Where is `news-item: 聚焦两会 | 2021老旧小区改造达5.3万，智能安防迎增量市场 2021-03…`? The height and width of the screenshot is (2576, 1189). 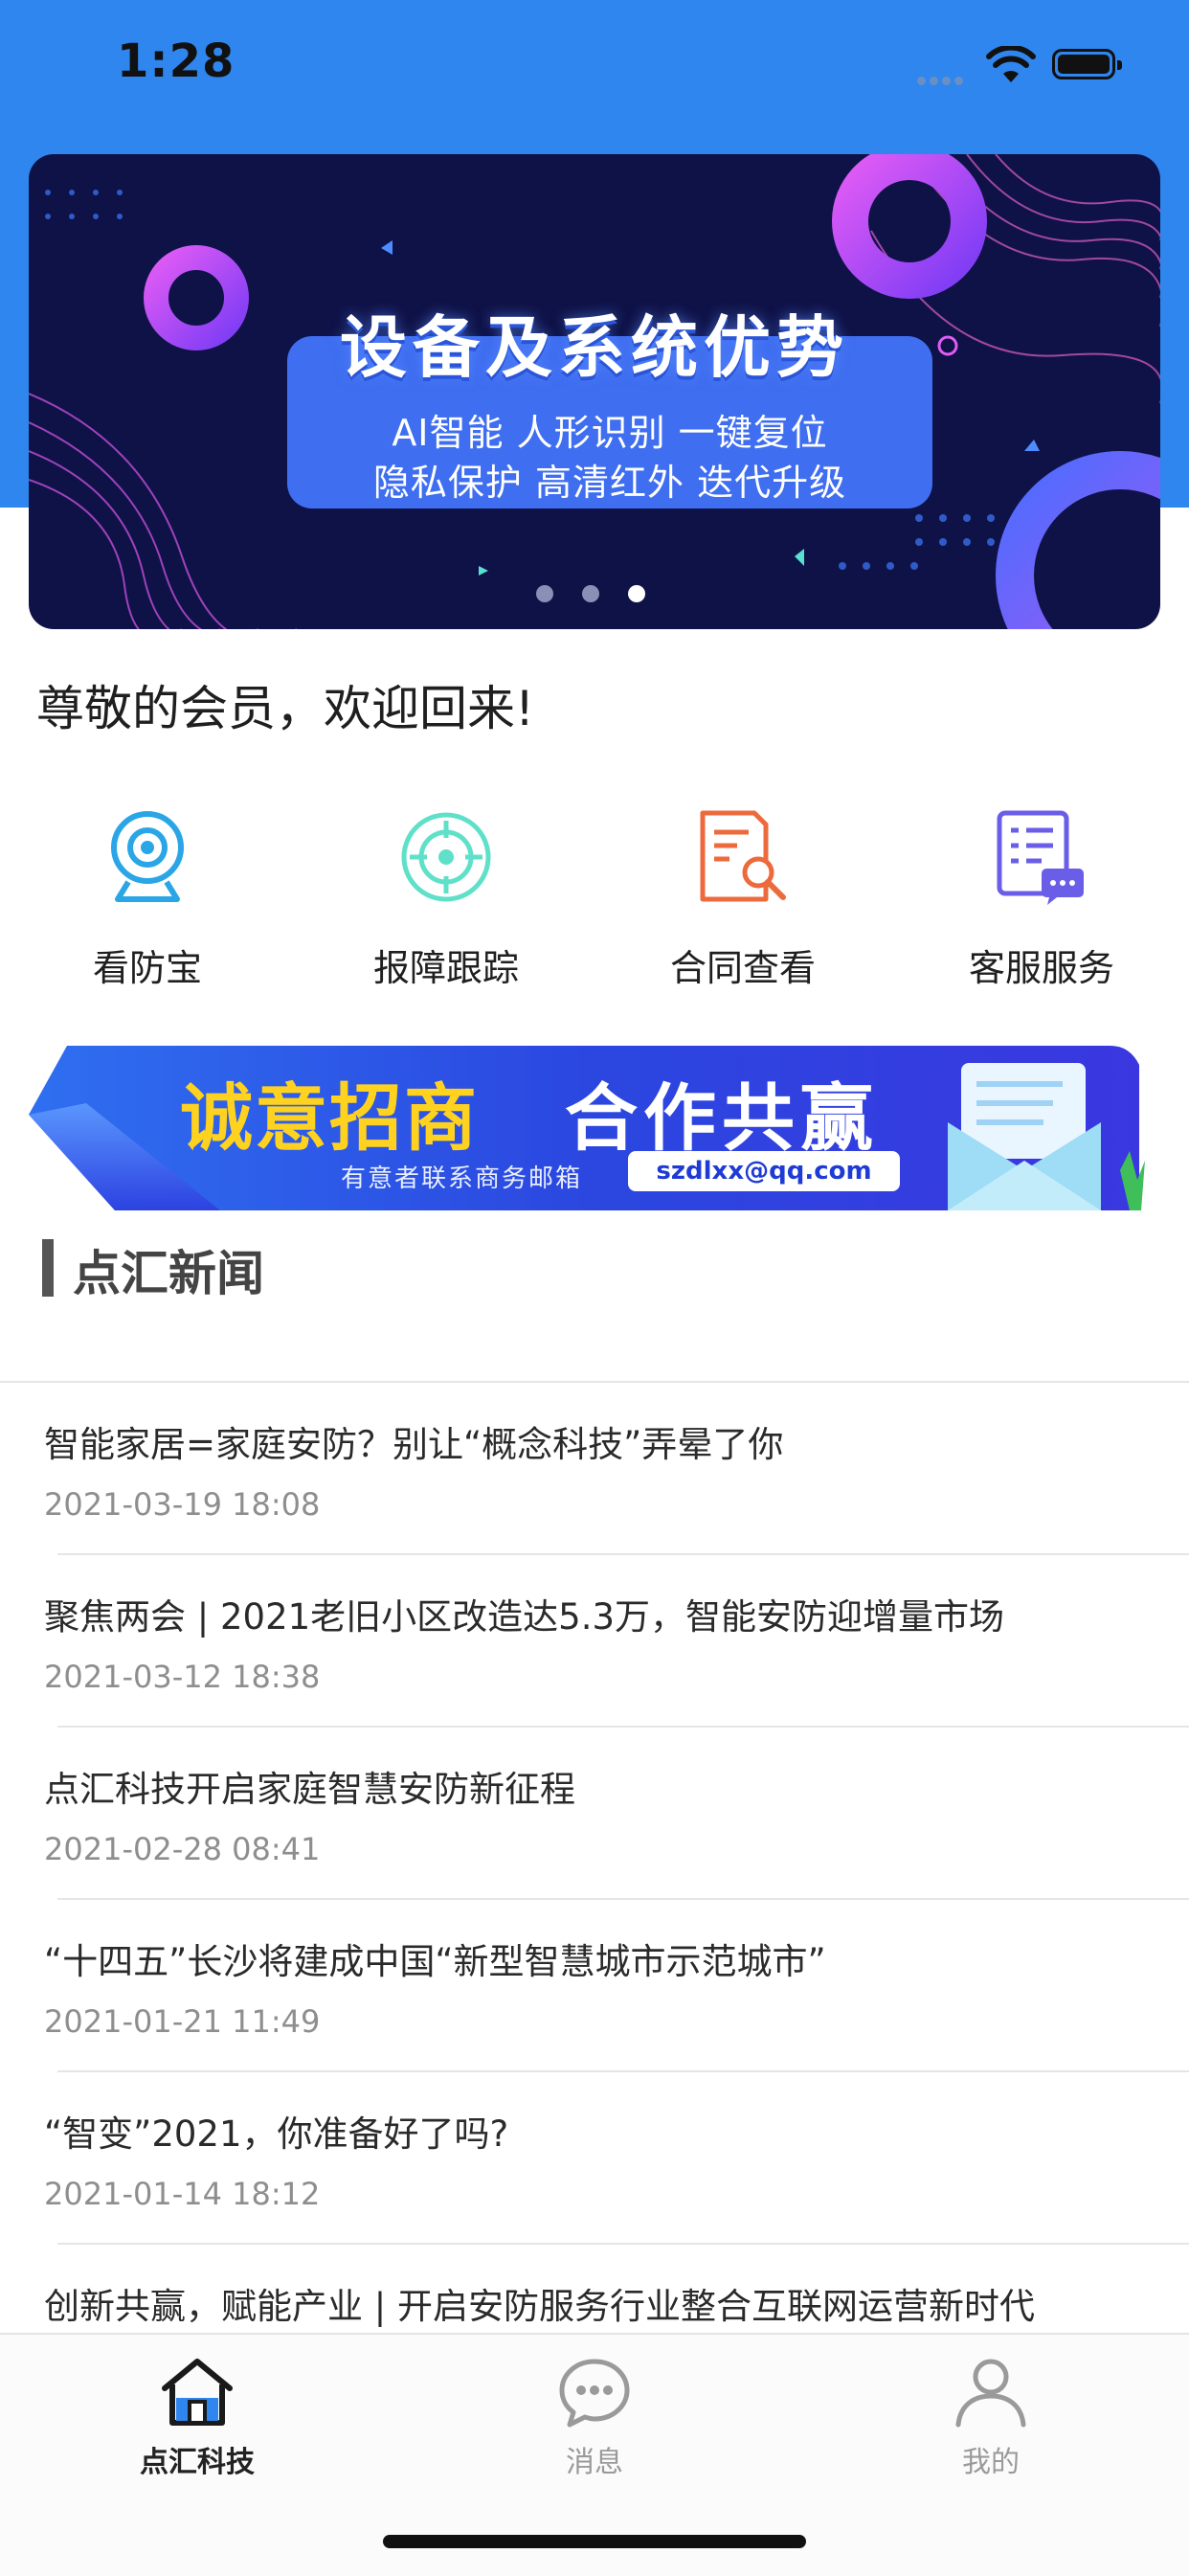
news-item: 聚焦两会 | 2021老旧小区改造达5.3万，智能安防迎增量市场 2021-03… is located at coordinates (594, 1641).